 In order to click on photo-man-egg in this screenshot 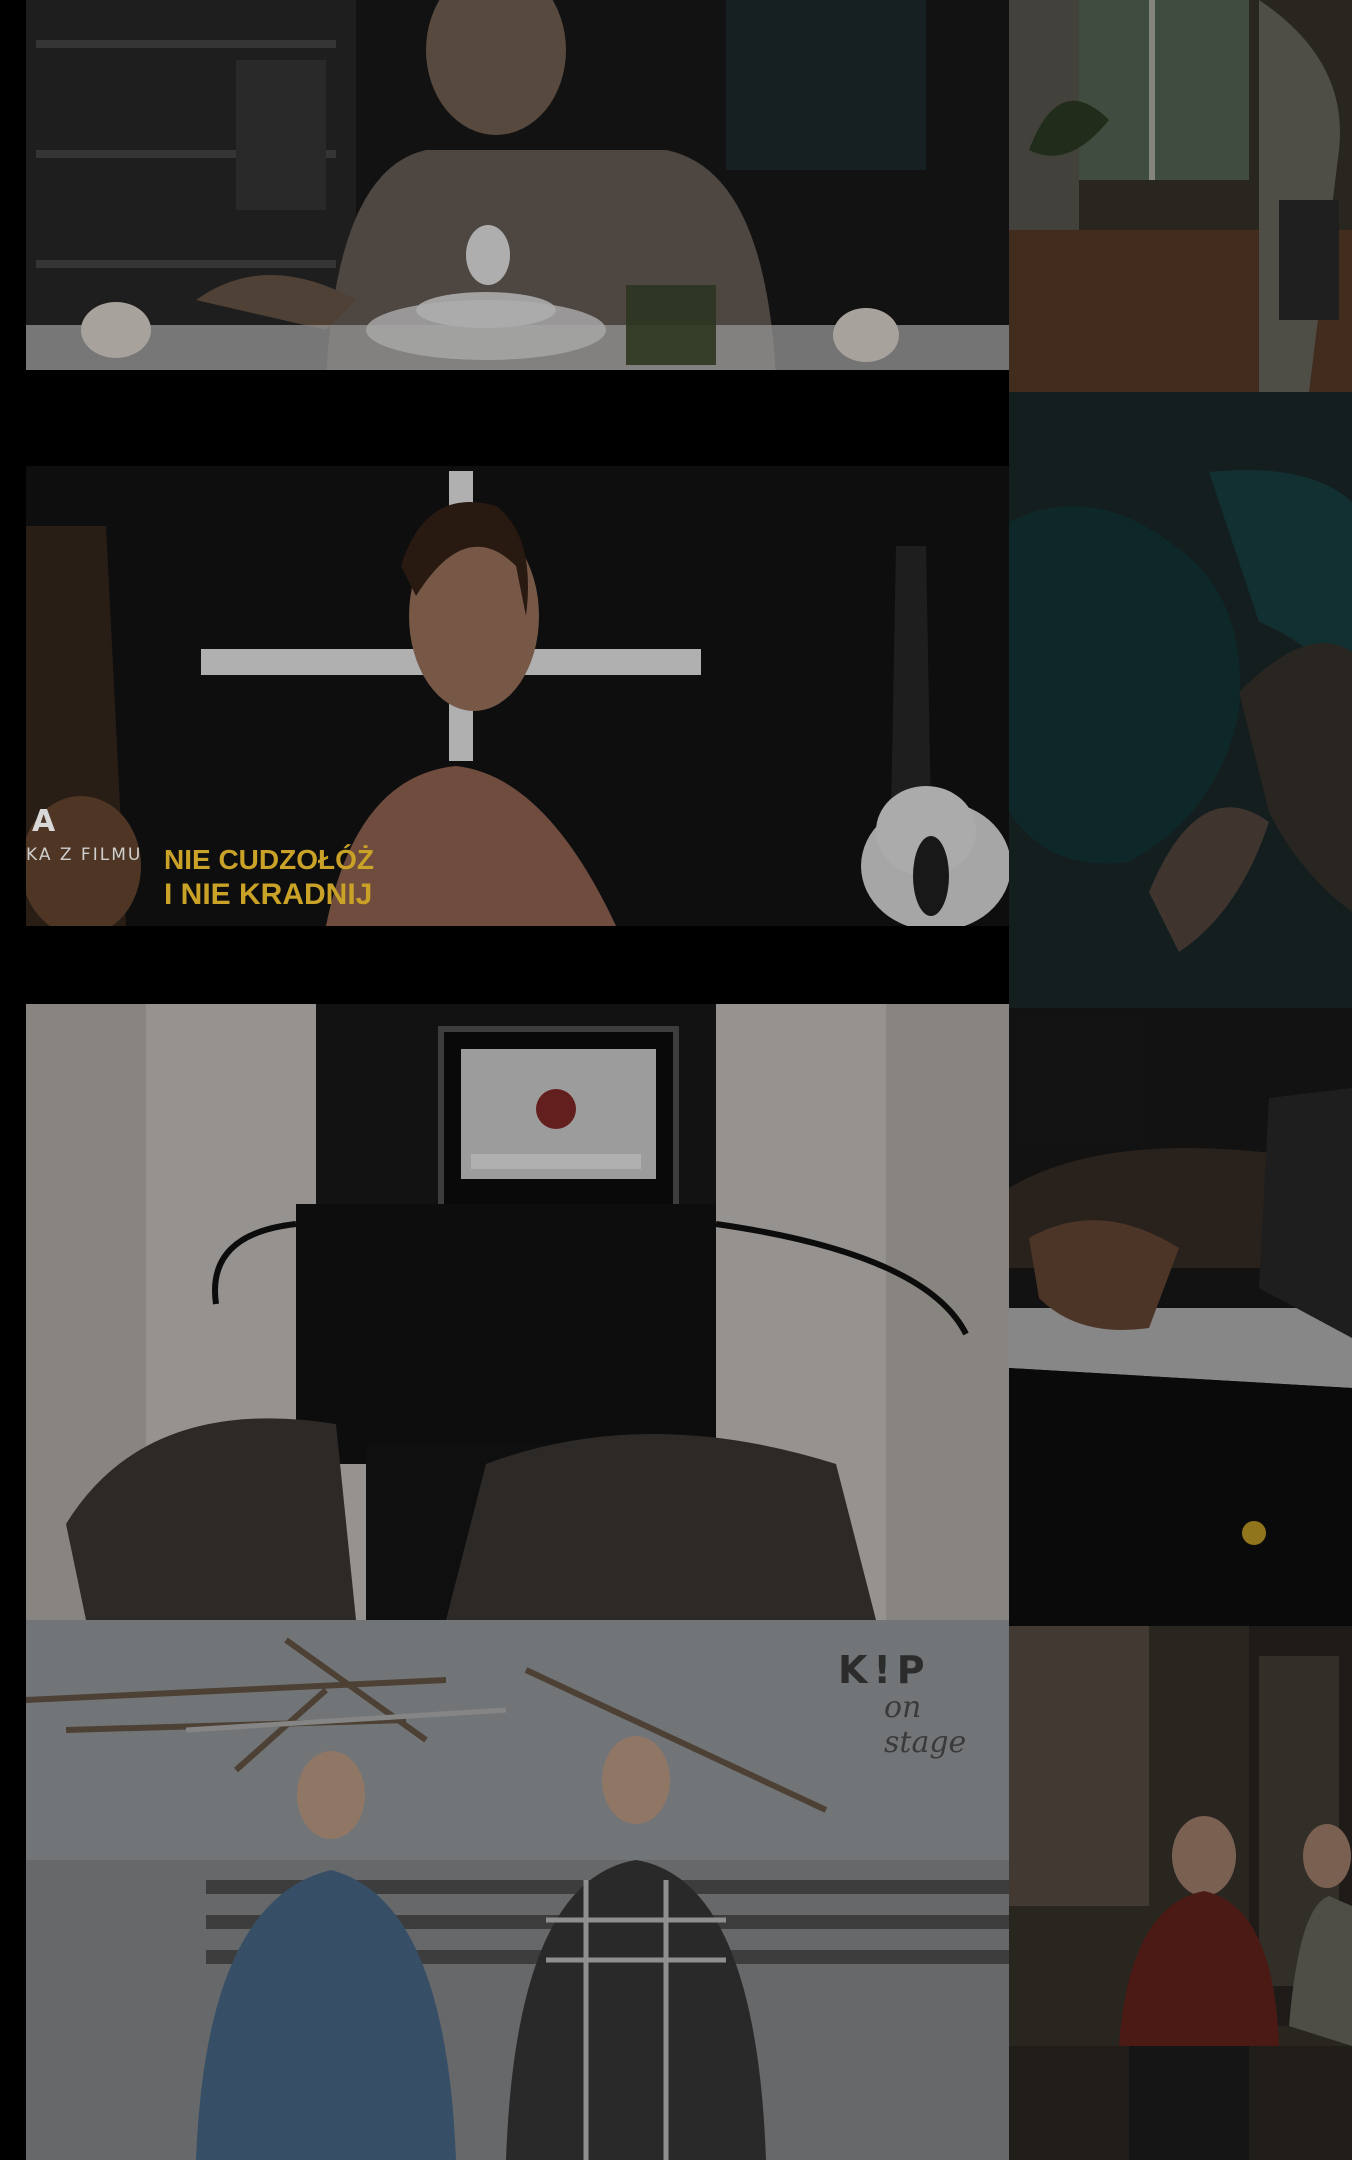, I will do `click(517, 193)`.